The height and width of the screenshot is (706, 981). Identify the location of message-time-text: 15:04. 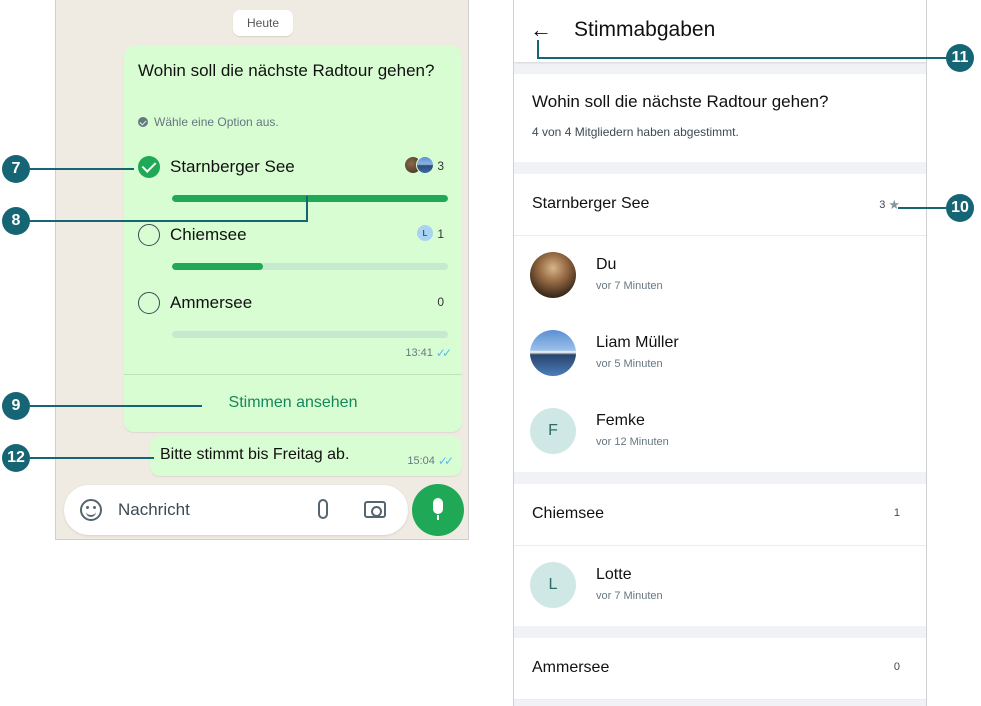
(421, 461).